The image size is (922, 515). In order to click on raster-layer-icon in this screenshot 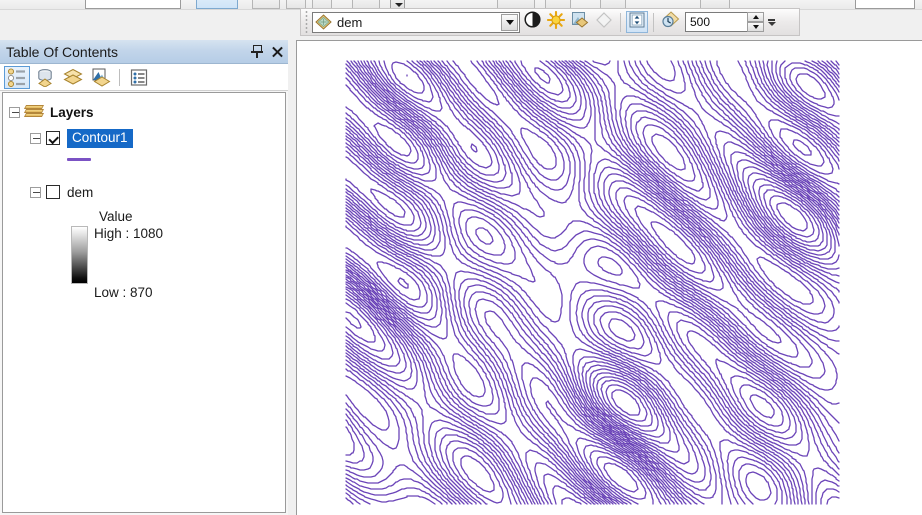, I will do `click(323, 22)`.